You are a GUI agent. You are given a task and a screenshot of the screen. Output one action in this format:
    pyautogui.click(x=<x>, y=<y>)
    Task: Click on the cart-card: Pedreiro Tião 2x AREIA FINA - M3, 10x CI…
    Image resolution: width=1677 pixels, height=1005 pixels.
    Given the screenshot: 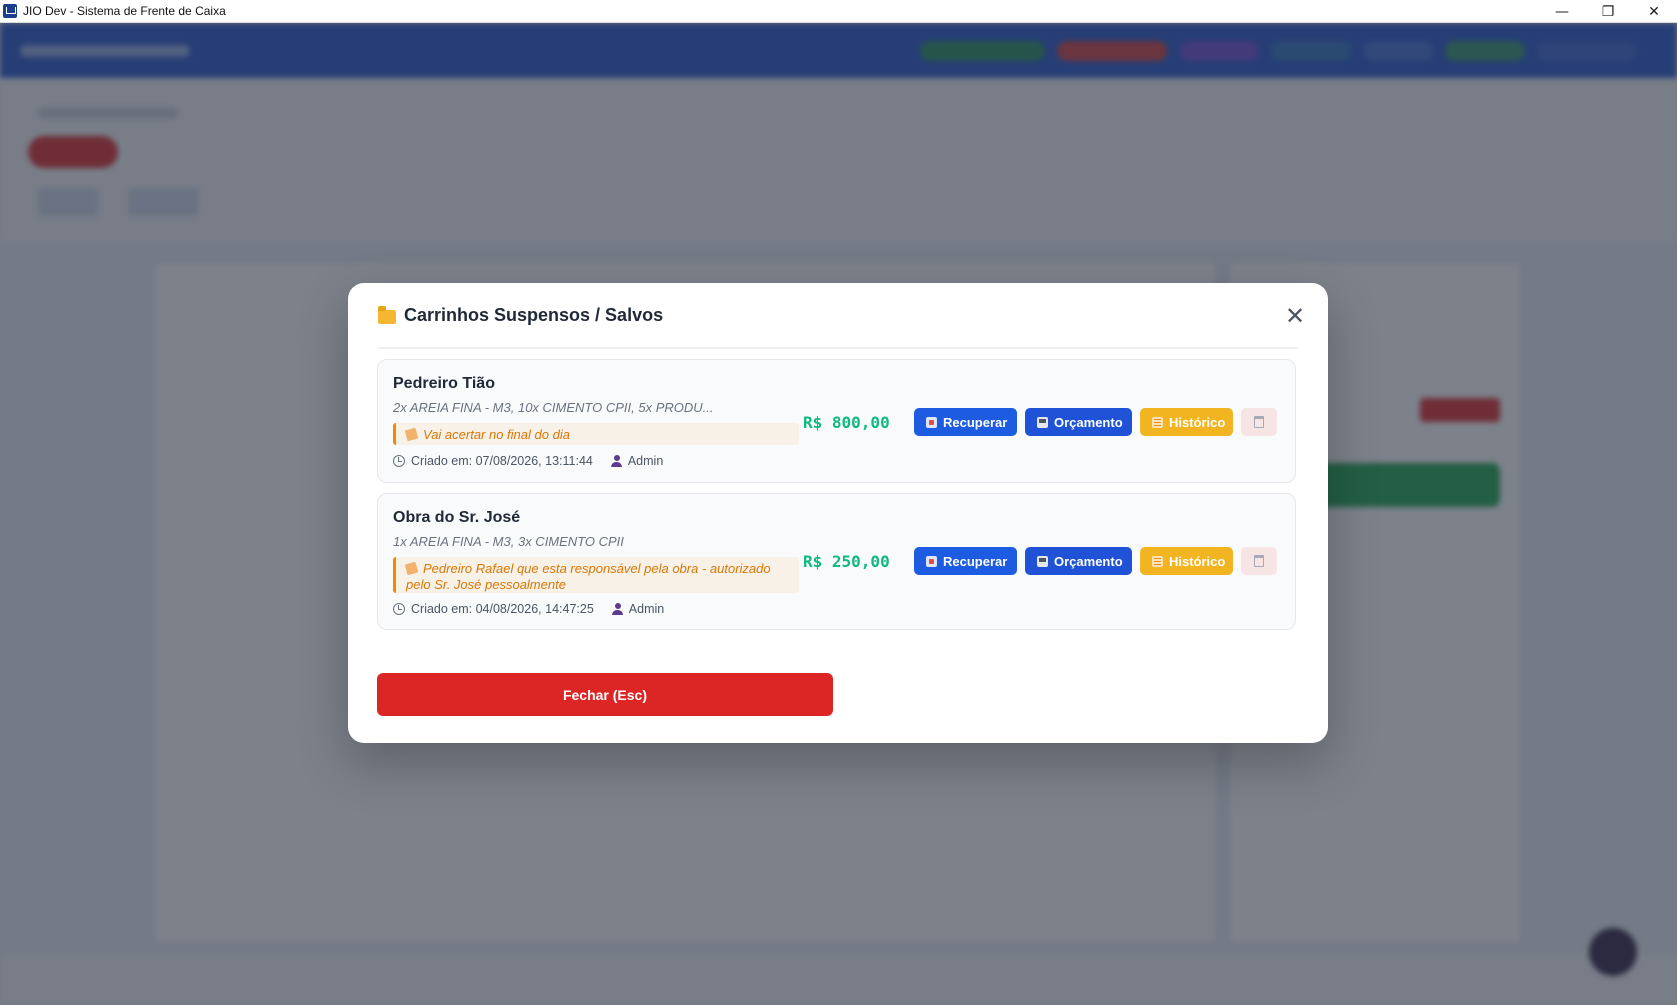 What is the action you would take?
    pyautogui.click(x=836, y=421)
    